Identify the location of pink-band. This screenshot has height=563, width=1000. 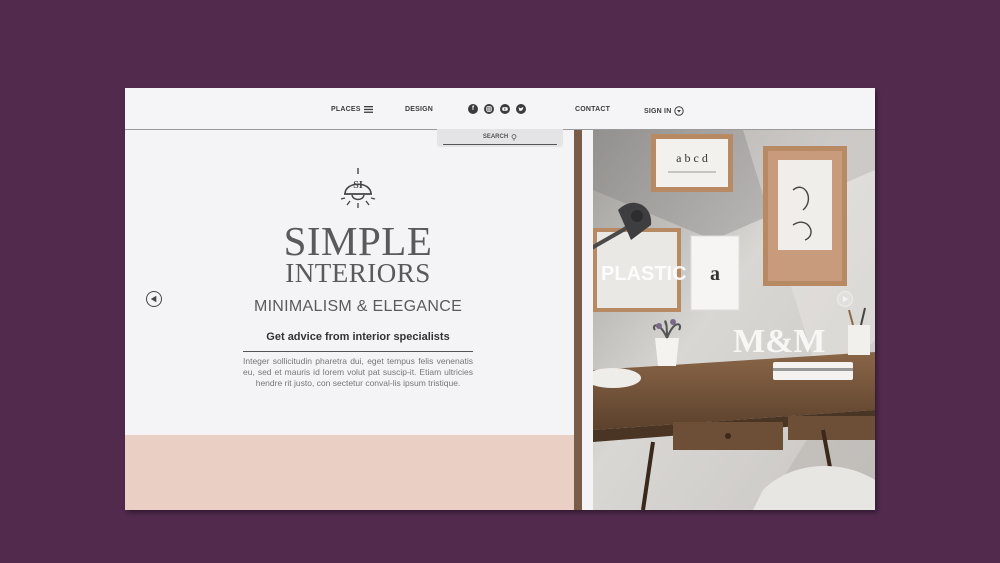
(350, 472).